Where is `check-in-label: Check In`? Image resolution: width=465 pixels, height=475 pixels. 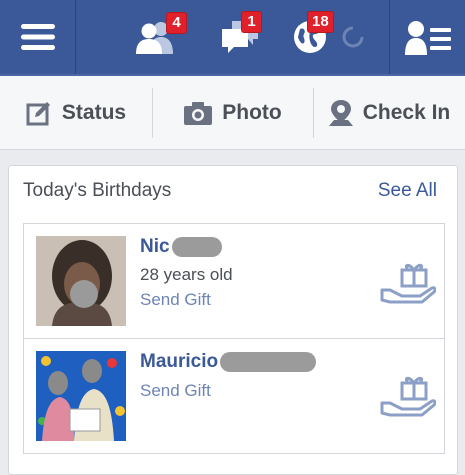 check-in-label: Check In is located at coordinates (406, 112).